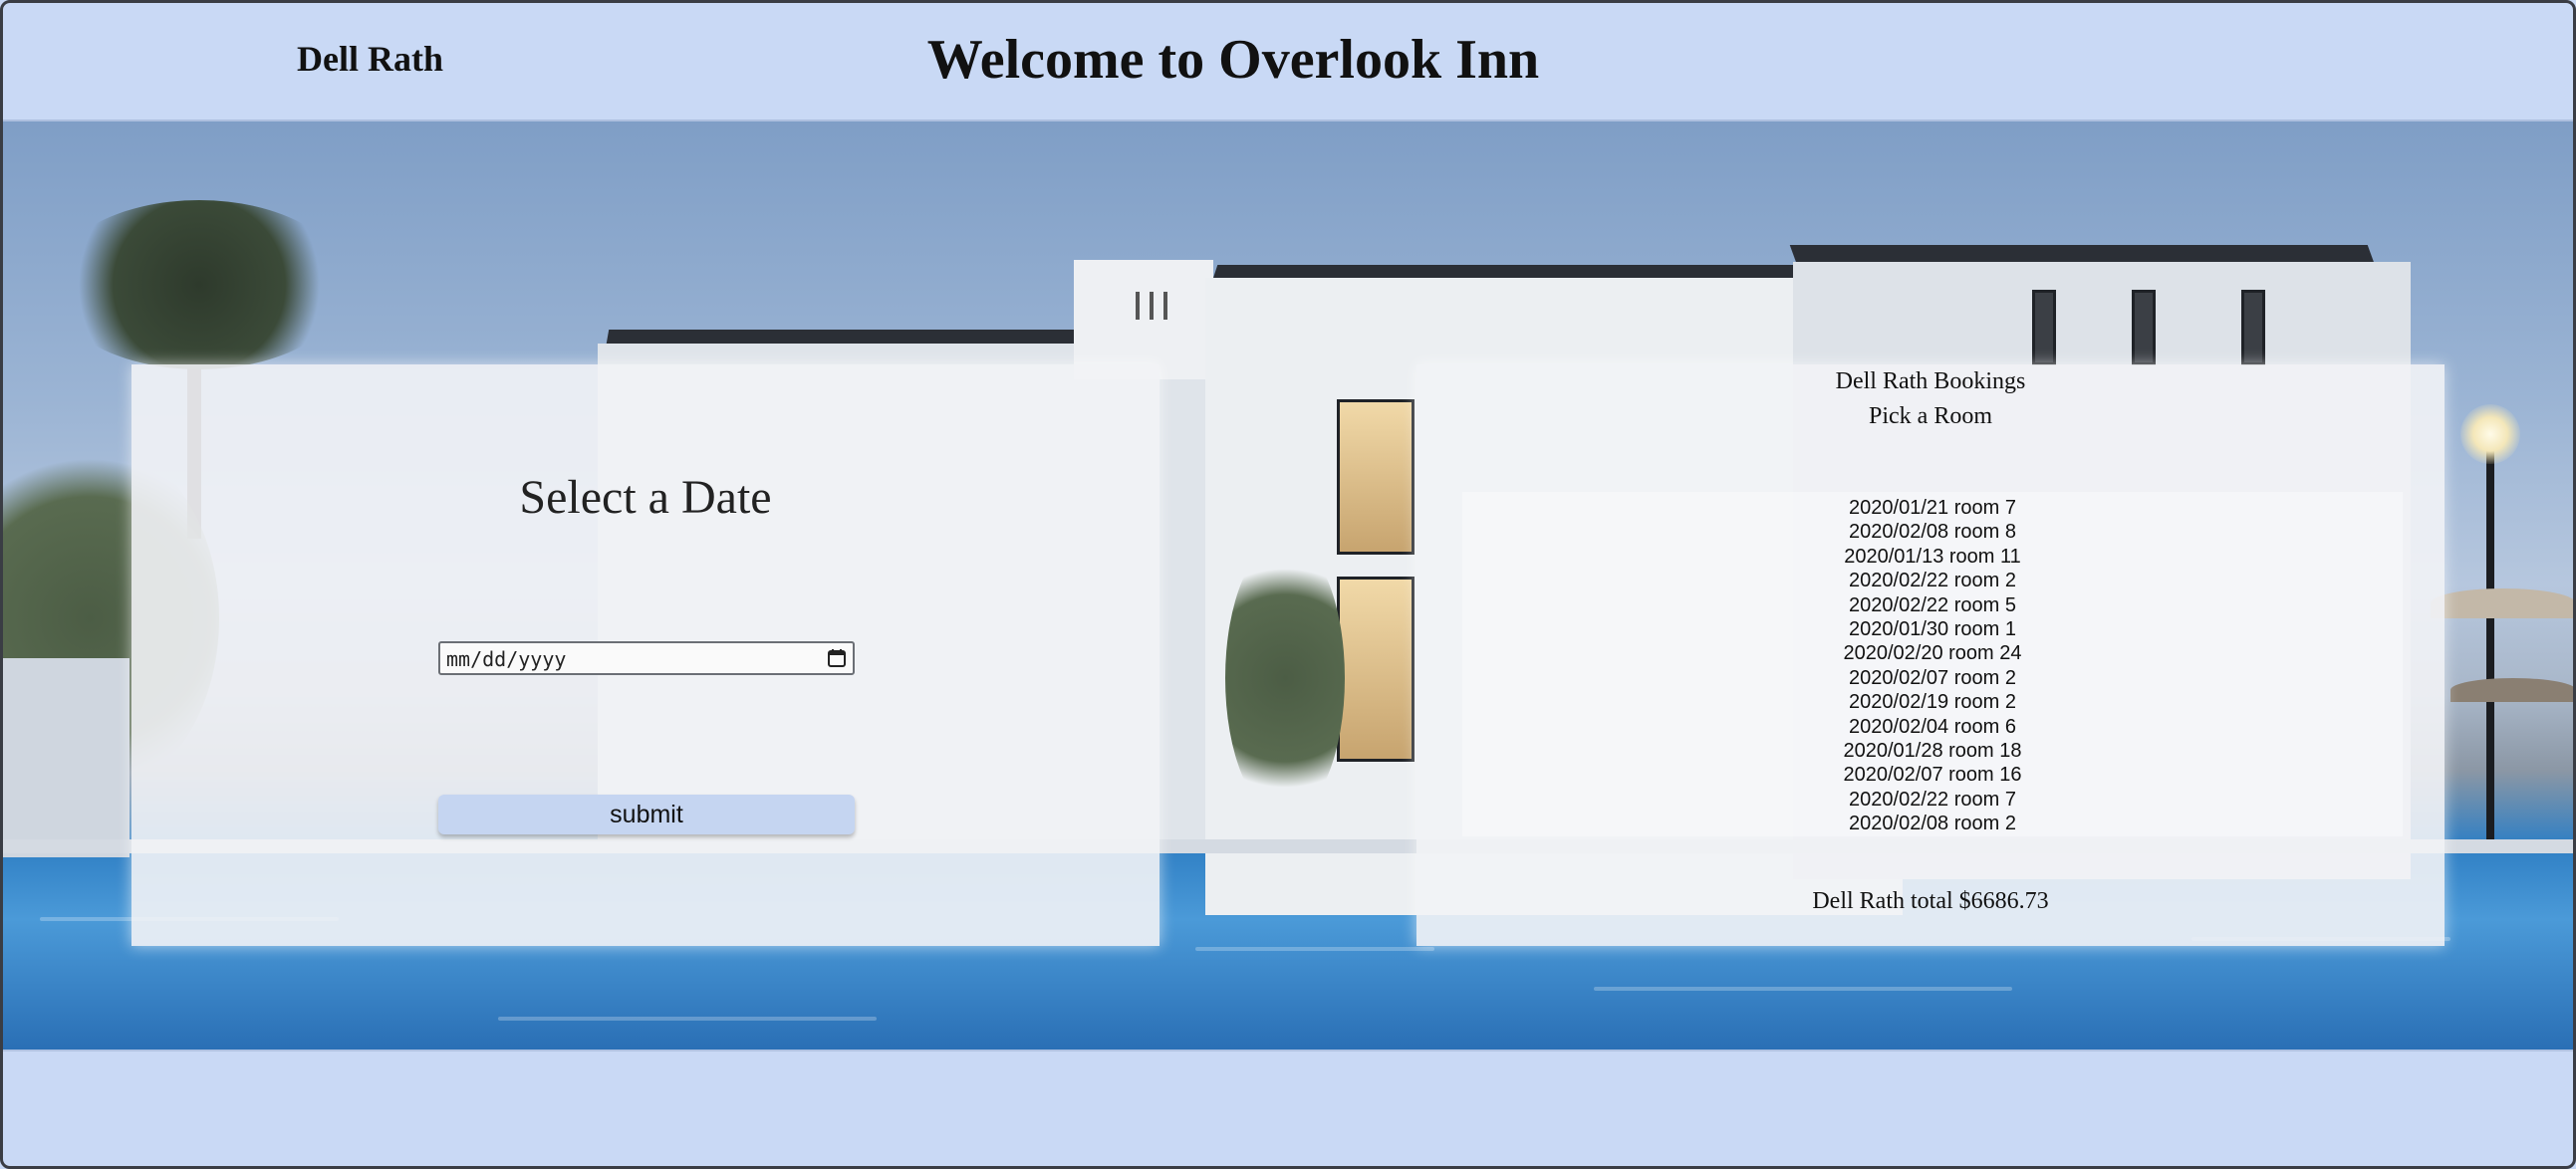 This screenshot has height=1169, width=2576. What do you see at coordinates (1930, 416) in the screenshot?
I see `pick-room-label: Pick a Room` at bounding box center [1930, 416].